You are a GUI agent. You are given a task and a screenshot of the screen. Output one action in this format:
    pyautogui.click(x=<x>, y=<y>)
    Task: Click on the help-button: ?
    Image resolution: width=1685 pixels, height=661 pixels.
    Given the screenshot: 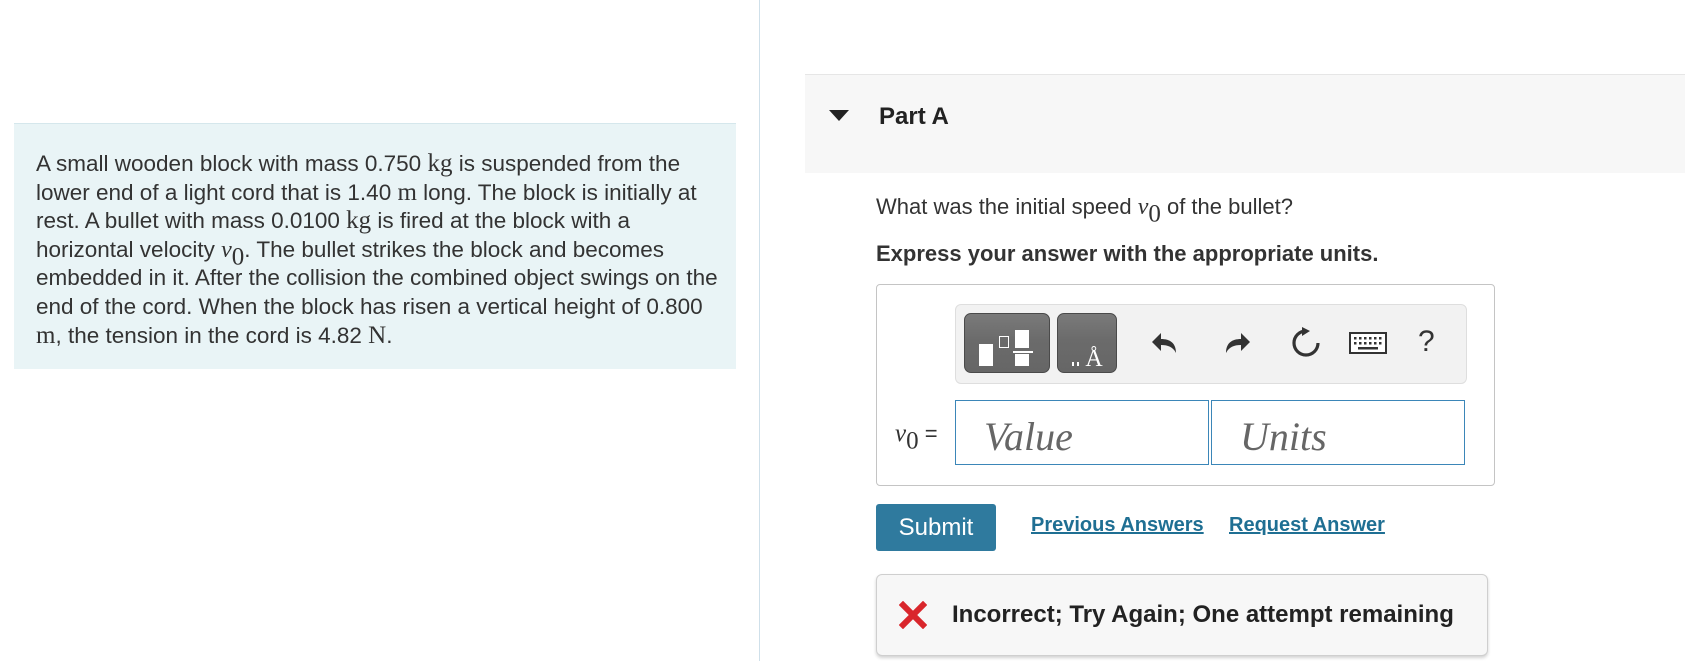 What is the action you would take?
    pyautogui.click(x=1426, y=342)
    